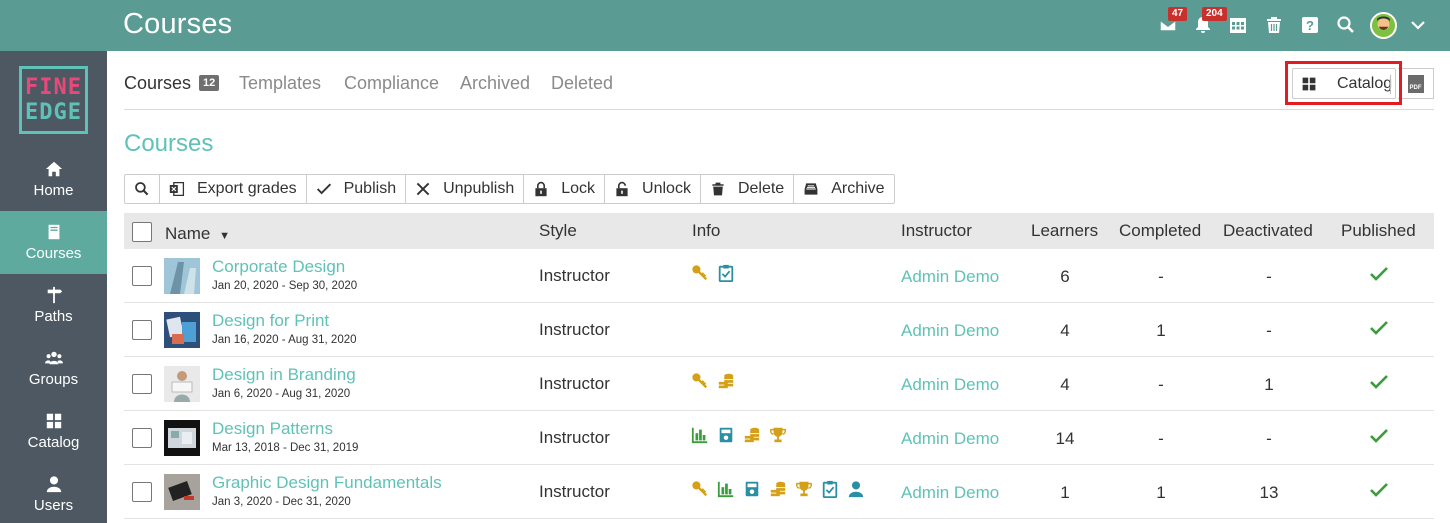 The width and height of the screenshot is (1450, 523). I want to click on completed-count: 1, so click(1161, 492).